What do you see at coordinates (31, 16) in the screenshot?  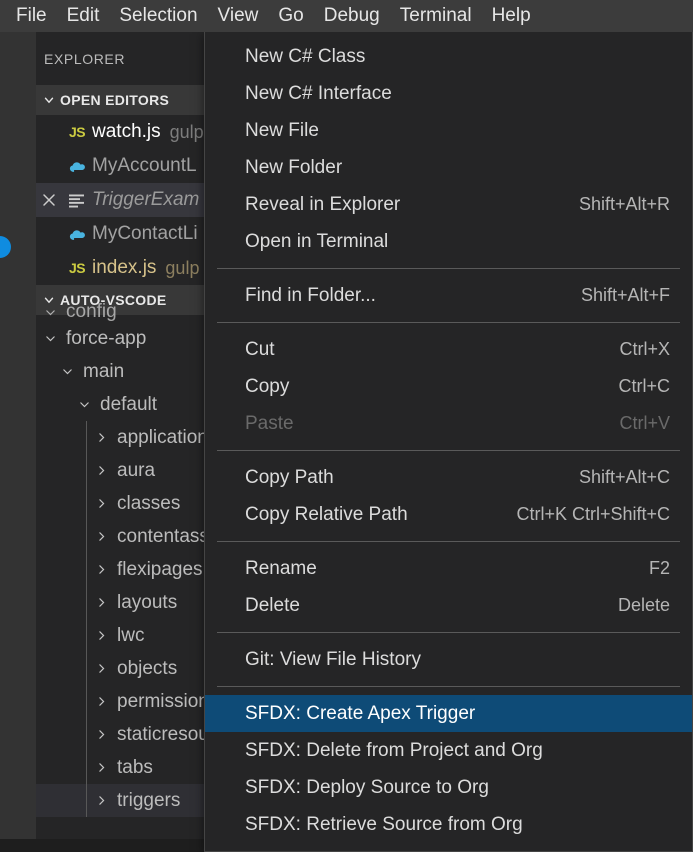 I see `menubar-item-file: File` at bounding box center [31, 16].